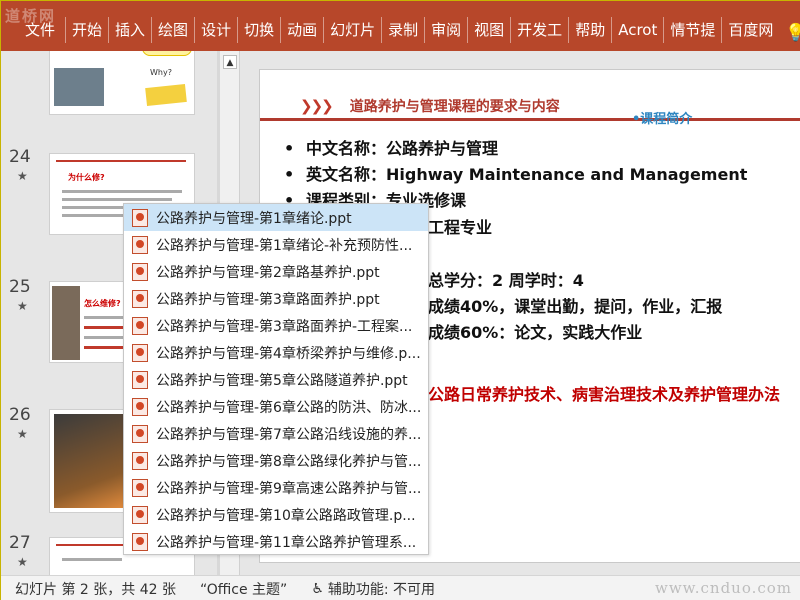  Describe the element at coordinates (604, 394) in the screenshot. I see `bullet-text-fragment-red: 公路日常养护技术、病害治理技术及养护管理办法` at that location.